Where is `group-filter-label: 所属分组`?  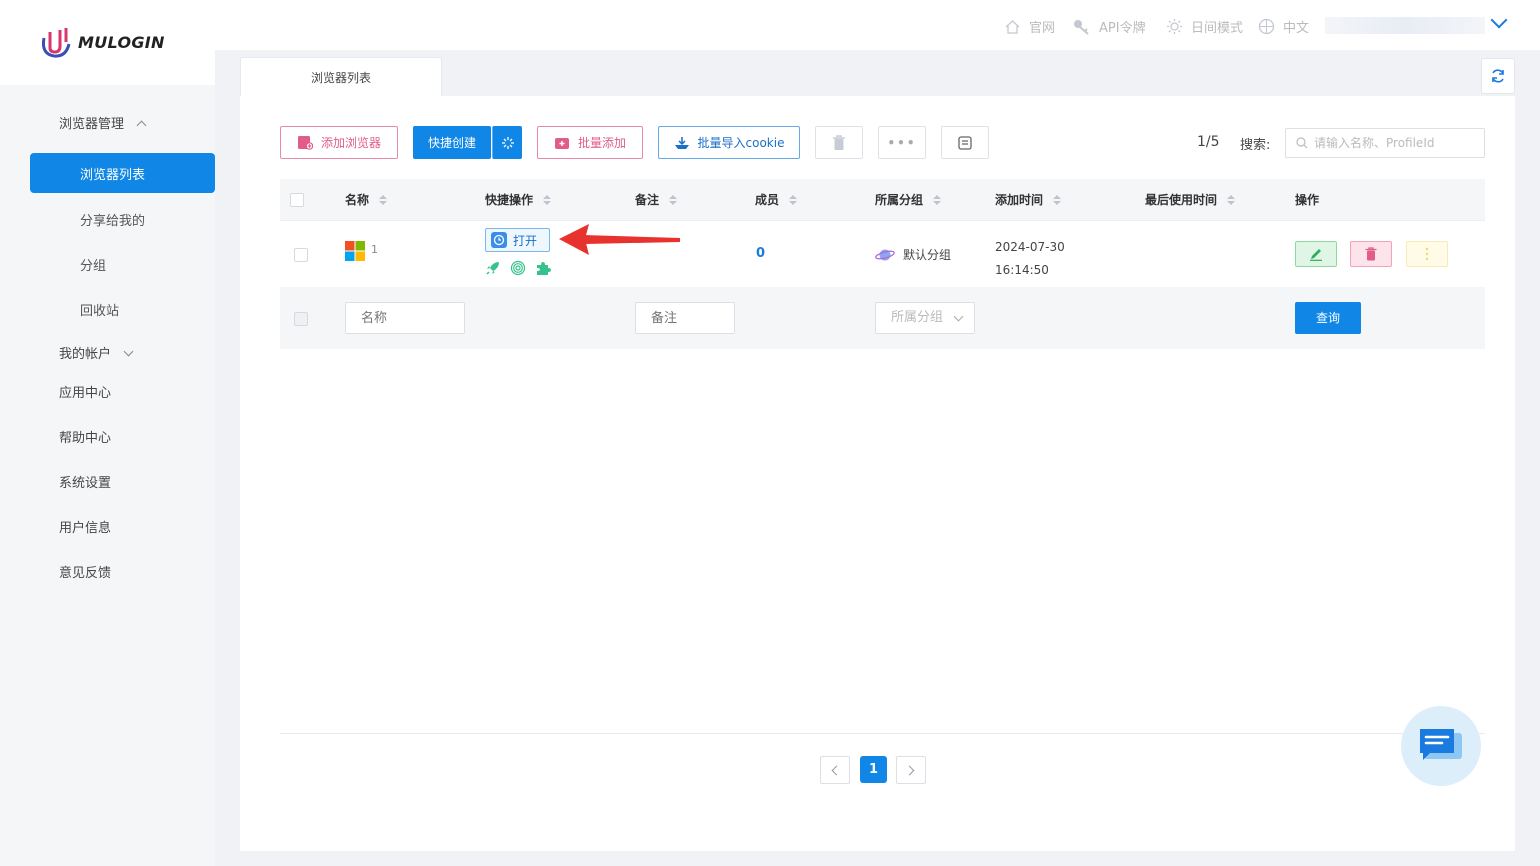
group-filter-label: 所属分组 is located at coordinates (917, 317).